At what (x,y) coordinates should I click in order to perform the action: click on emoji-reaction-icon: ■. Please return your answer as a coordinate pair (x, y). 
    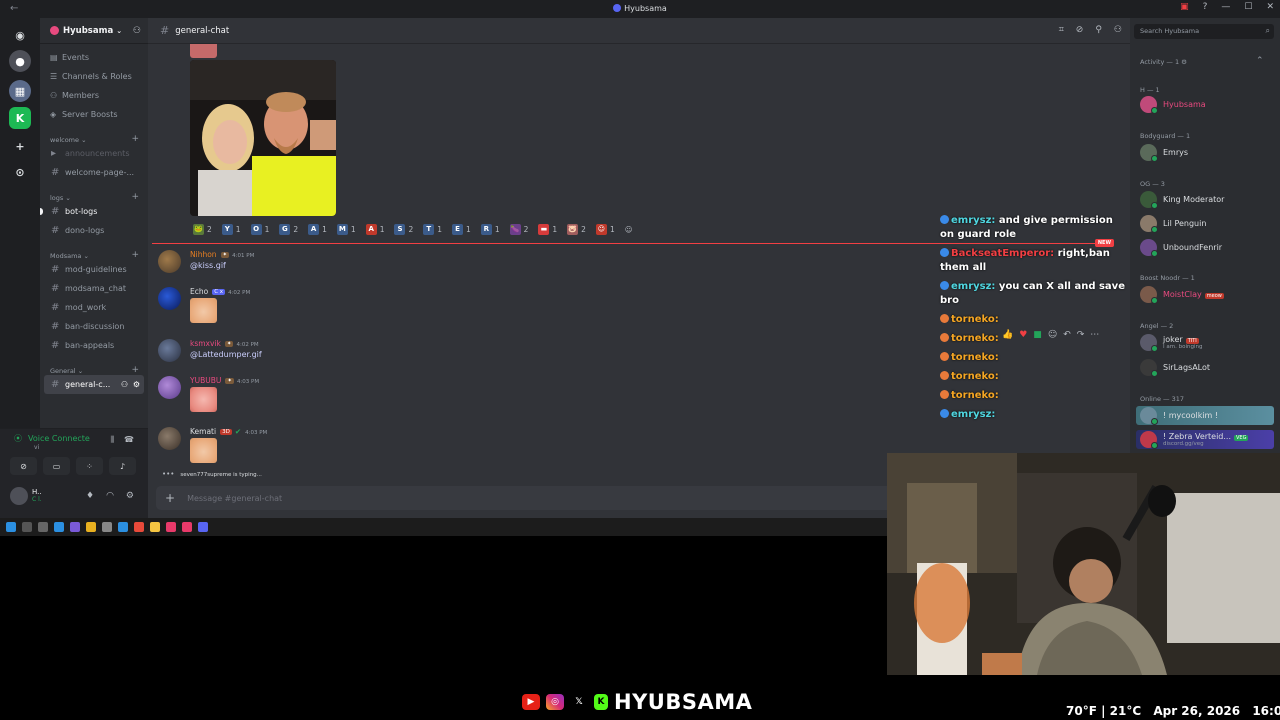
    Looking at the image, I should click on (1037, 335).